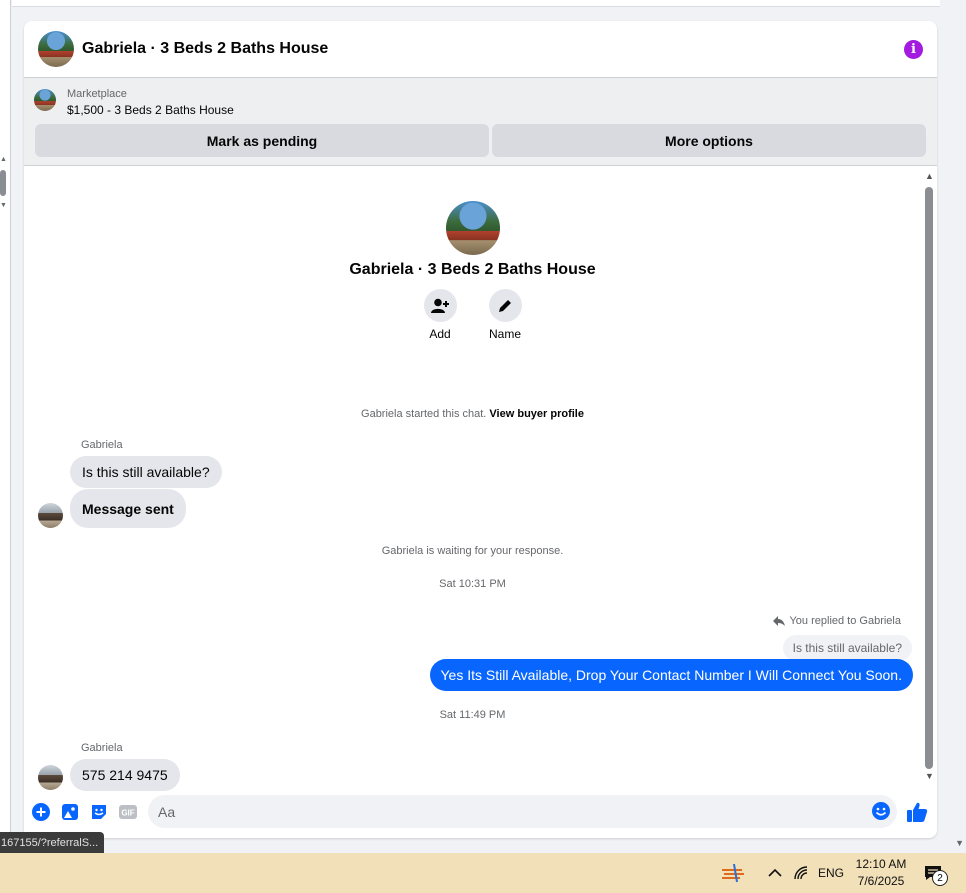 This screenshot has width=966, height=893. Describe the element at coordinates (940, 878) in the screenshot. I see `notification-count-badge: 2` at that location.